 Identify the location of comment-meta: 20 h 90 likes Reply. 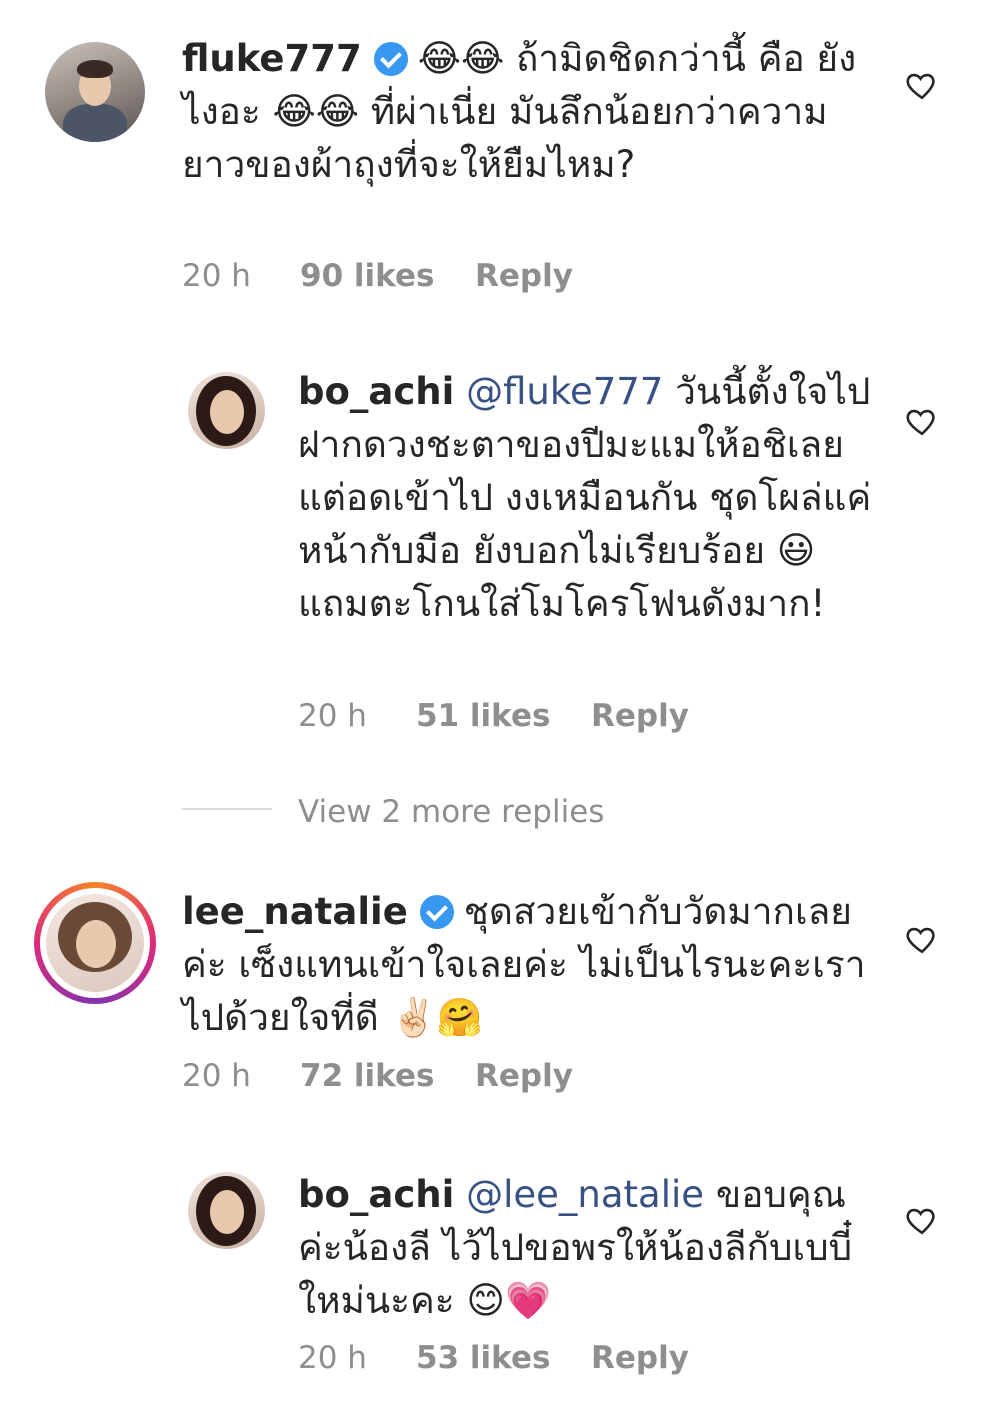
(377, 276).